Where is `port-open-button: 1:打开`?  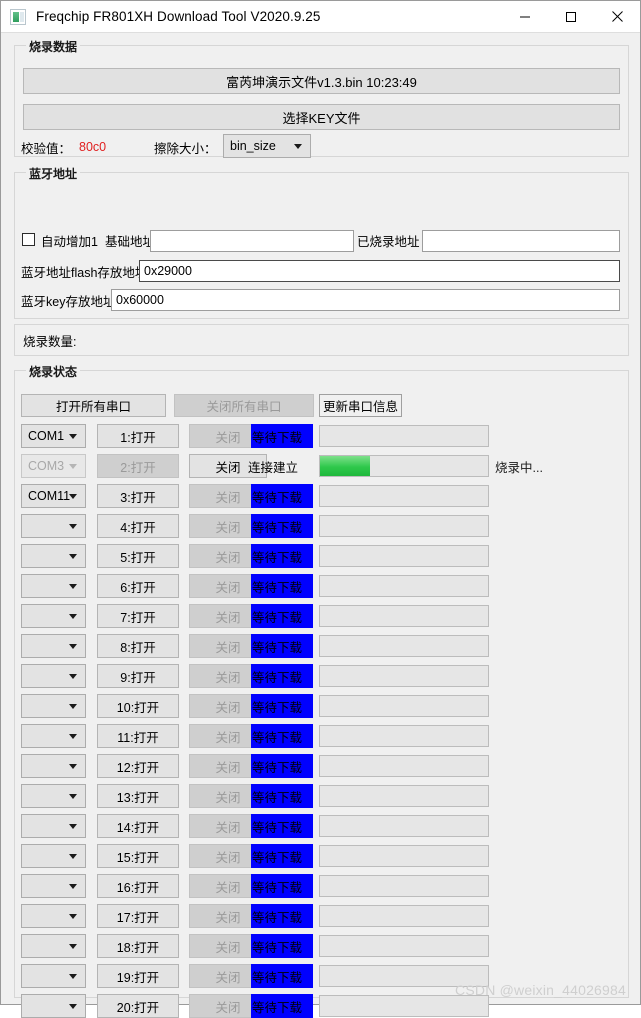
port-open-button: 1:打开 is located at coordinates (138, 436).